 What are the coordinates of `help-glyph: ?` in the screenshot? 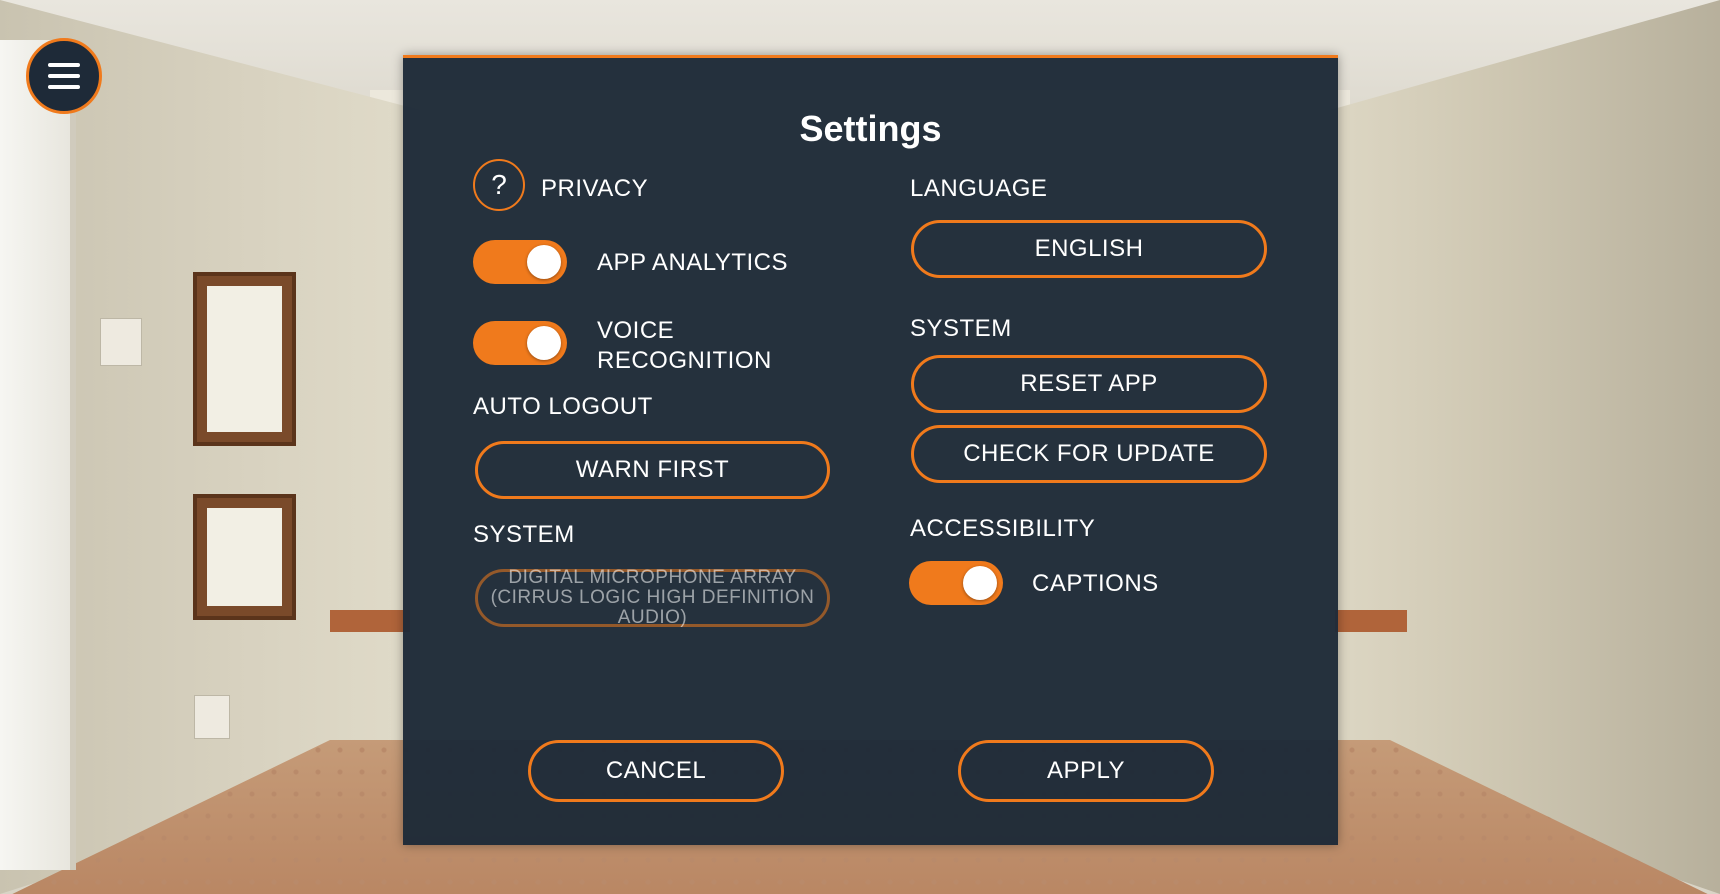 It's located at (499, 184).